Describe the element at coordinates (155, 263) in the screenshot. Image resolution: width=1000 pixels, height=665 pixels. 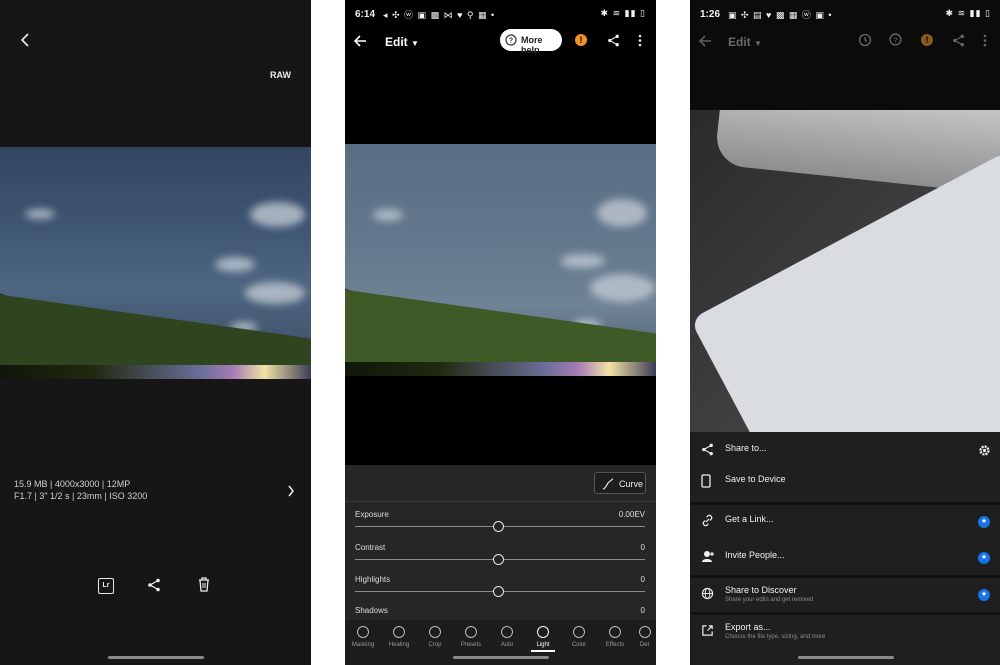
I see `night-landscape-photo` at that location.